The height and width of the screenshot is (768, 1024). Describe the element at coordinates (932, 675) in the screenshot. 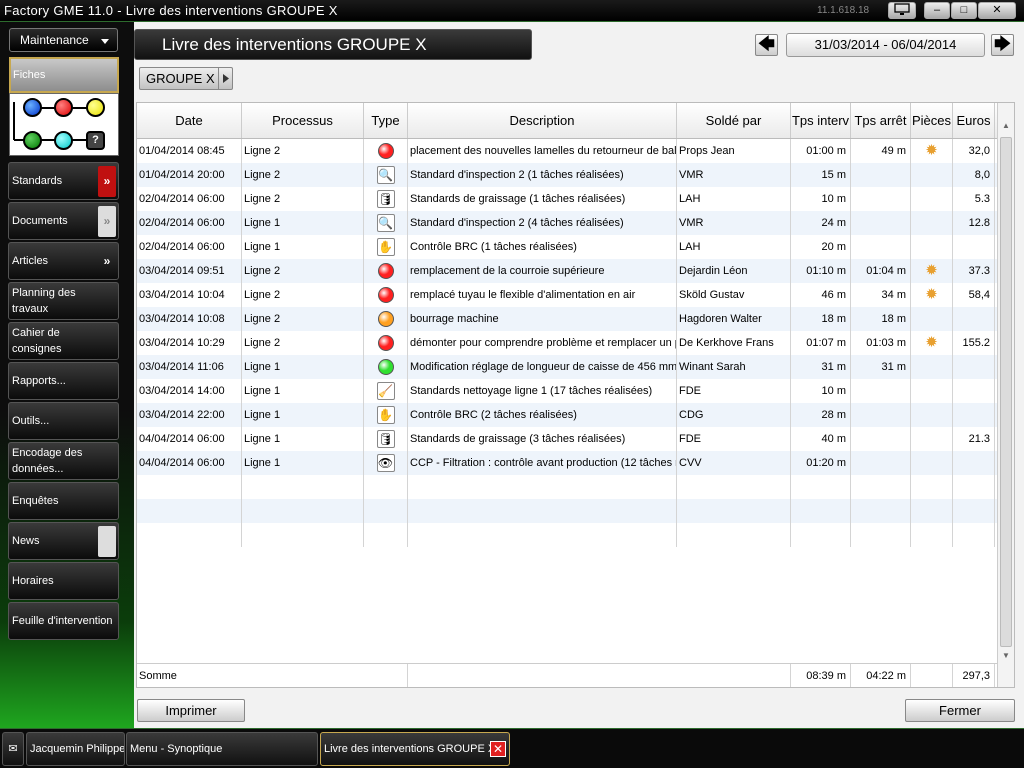

I see `sum-pieces` at that location.